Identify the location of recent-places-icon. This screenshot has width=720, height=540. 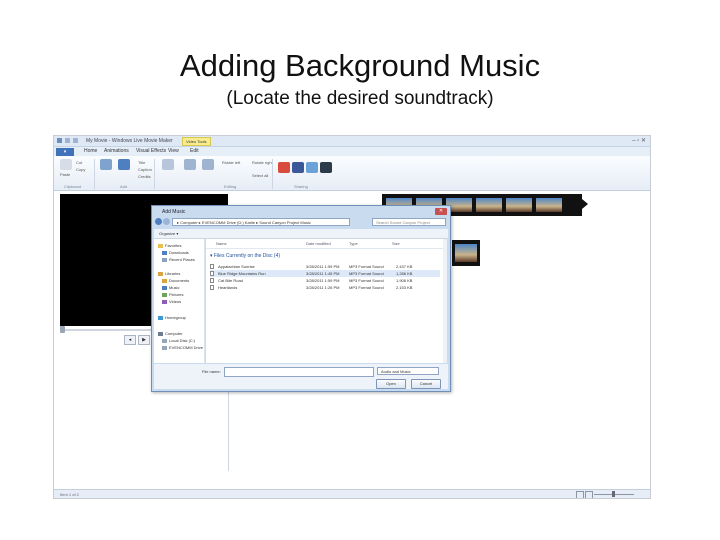
(164, 259).